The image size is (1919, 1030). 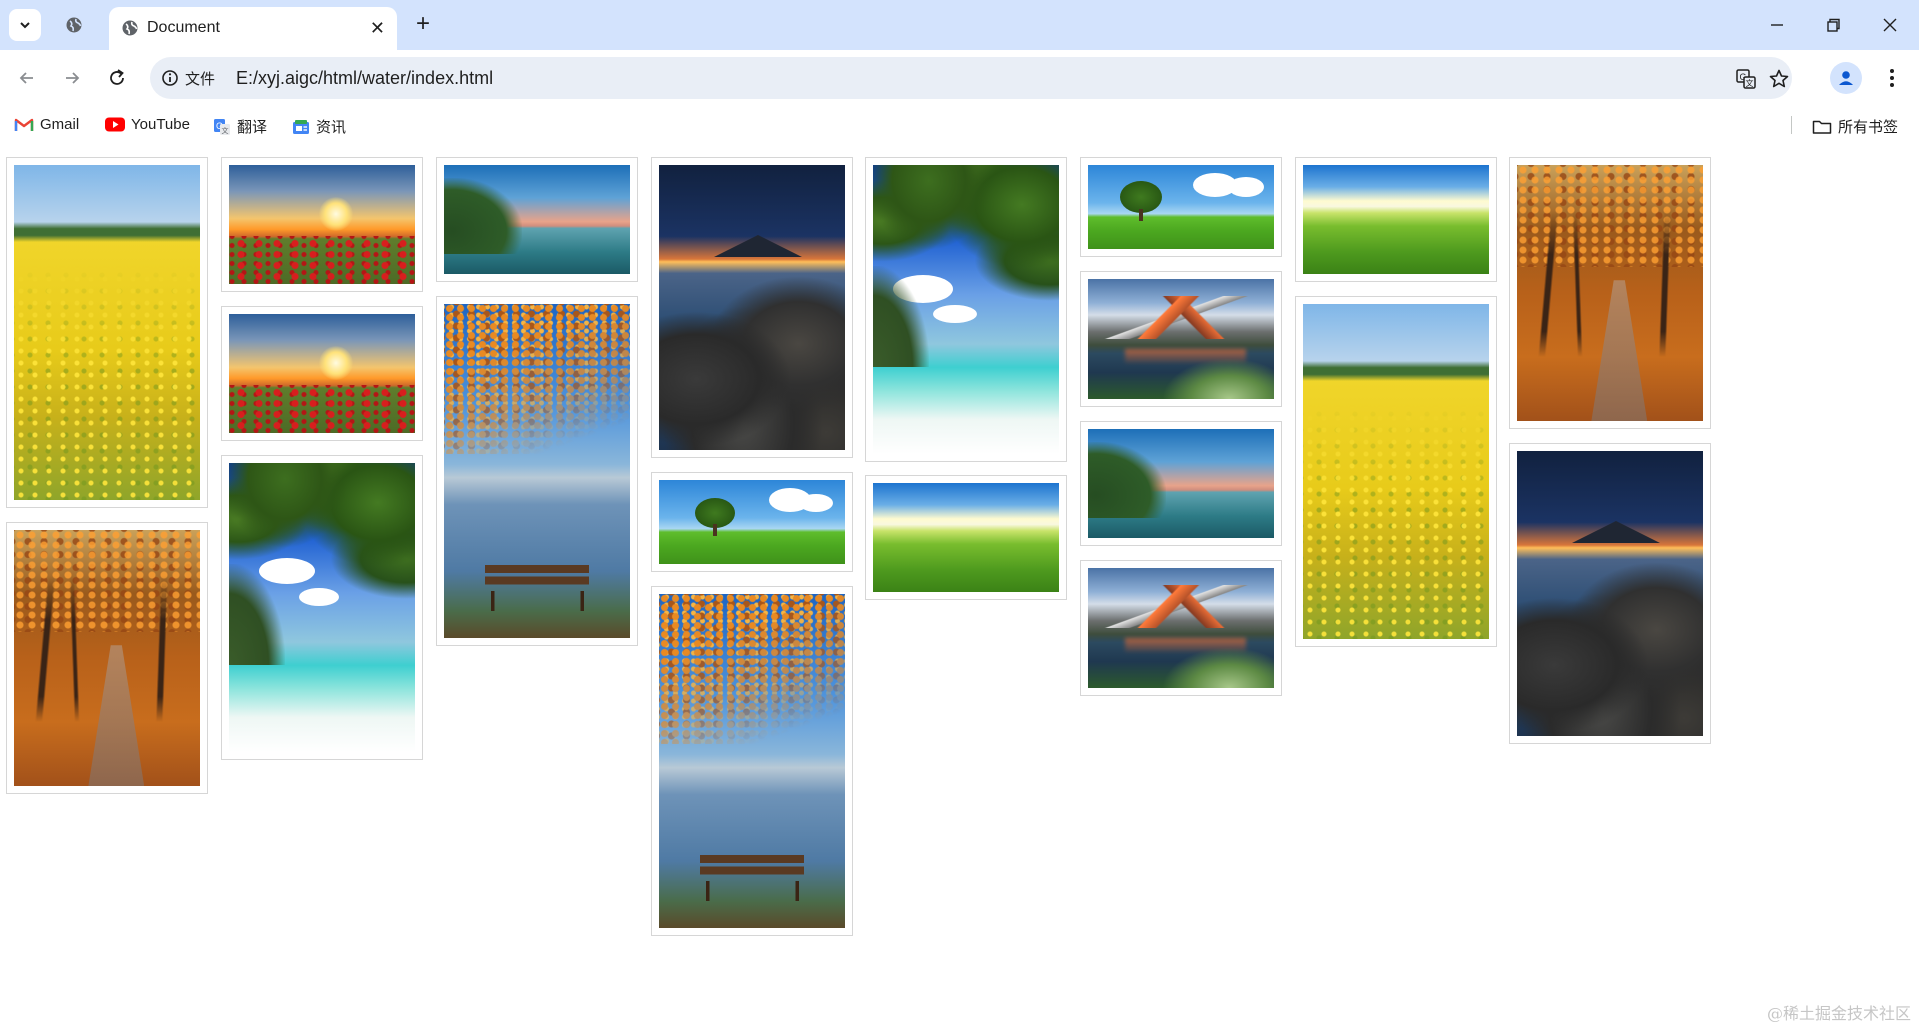 I want to click on bookmark-label: Gmail, so click(x=60, y=124).